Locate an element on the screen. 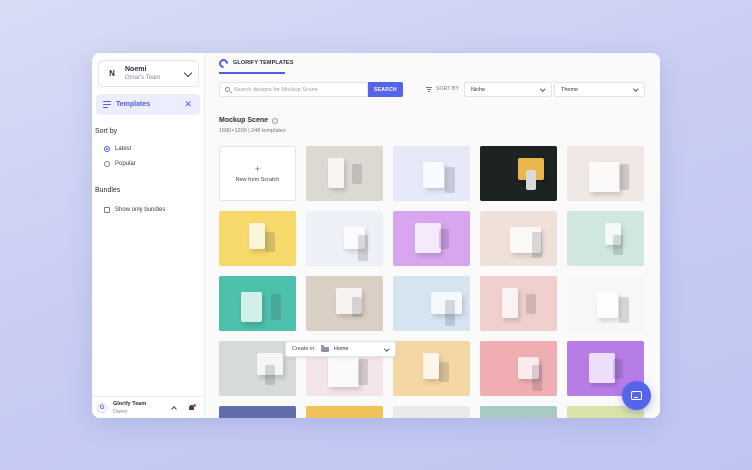 The image size is (752, 470). new-from-scratch-tile: + New from Scratch is located at coordinates (257, 173).